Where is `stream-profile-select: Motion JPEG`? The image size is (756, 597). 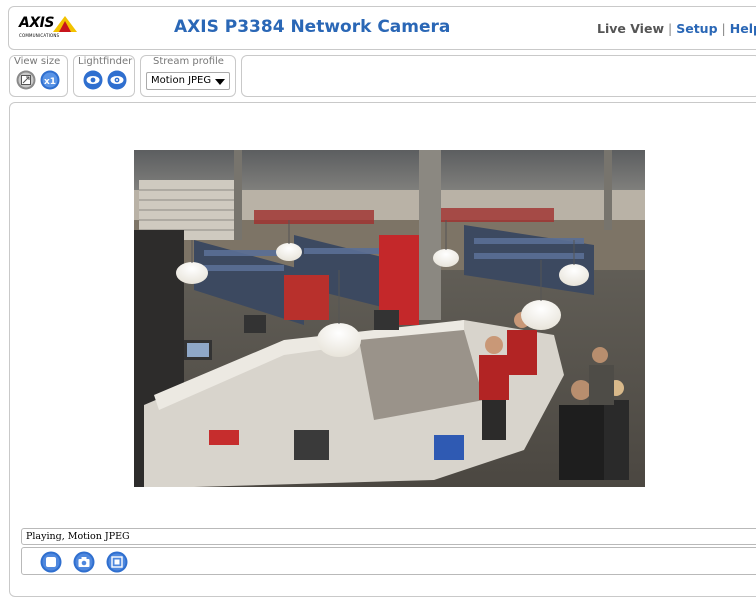
stream-profile-select: Motion JPEG is located at coordinates (188, 81).